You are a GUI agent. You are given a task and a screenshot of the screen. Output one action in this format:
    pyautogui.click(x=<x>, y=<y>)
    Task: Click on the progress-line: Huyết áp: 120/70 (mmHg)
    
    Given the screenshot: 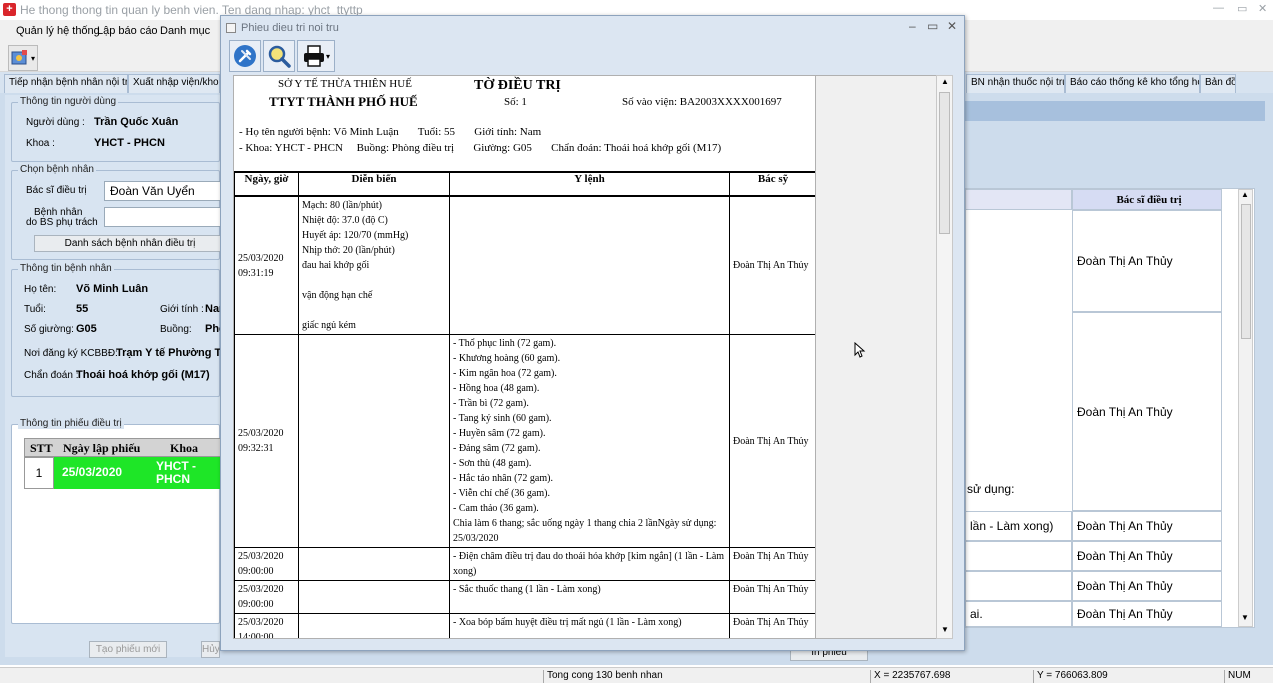 What is the action you would take?
    pyautogui.click(x=355, y=235)
    